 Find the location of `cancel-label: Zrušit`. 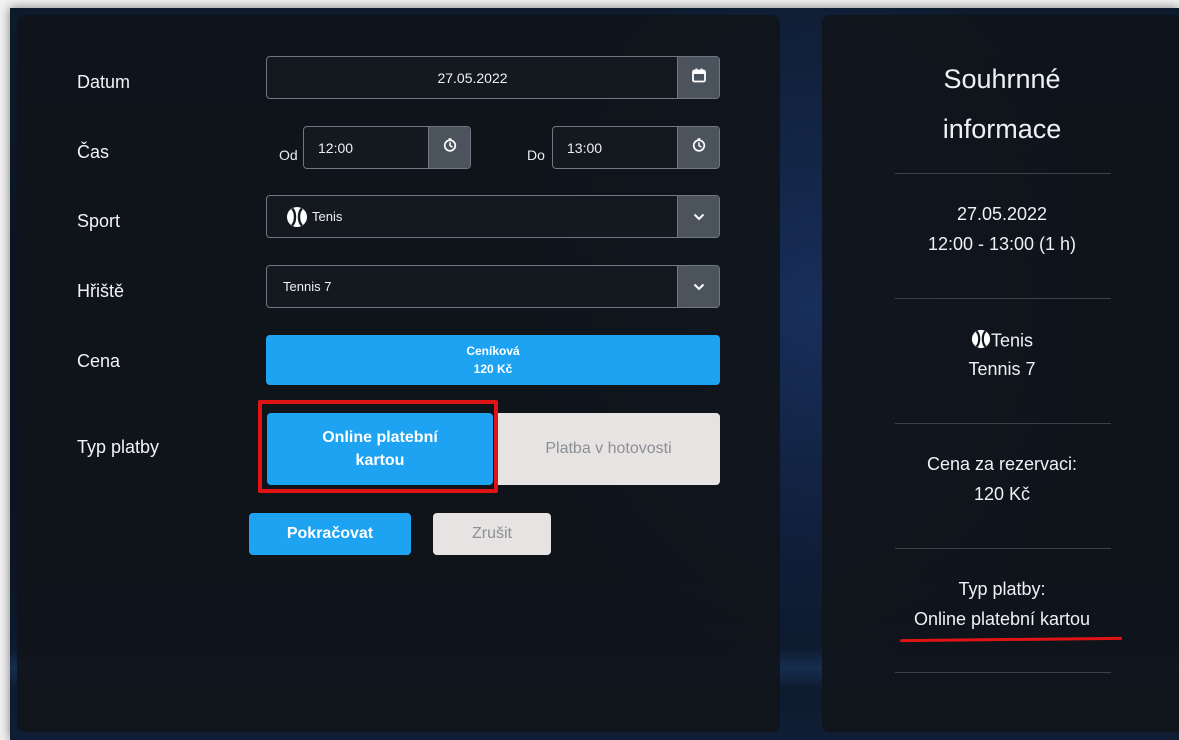

cancel-label: Zrušit is located at coordinates (492, 533).